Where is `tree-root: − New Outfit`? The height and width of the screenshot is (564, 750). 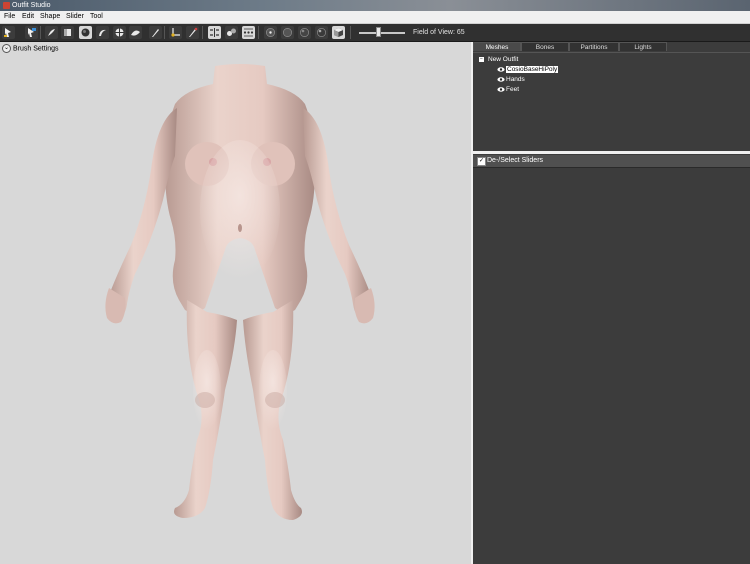 tree-root: − New Outfit is located at coordinates (498, 59).